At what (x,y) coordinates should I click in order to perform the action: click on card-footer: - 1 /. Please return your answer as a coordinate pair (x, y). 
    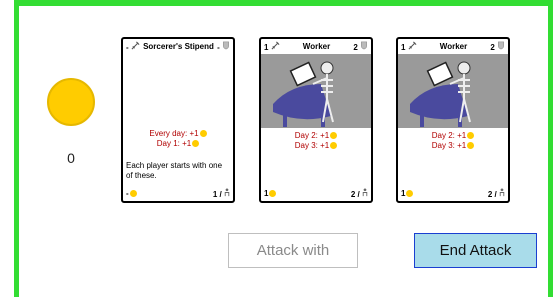
    Looking at the image, I should click on (178, 193).